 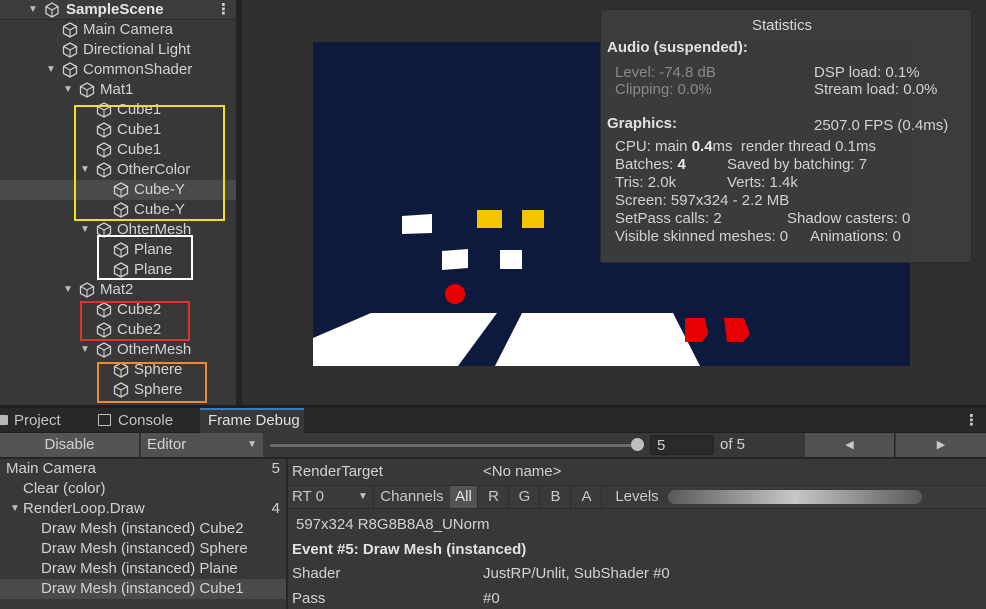 I want to click on hierarchy-item-label: Main Camera, so click(x=128, y=29).